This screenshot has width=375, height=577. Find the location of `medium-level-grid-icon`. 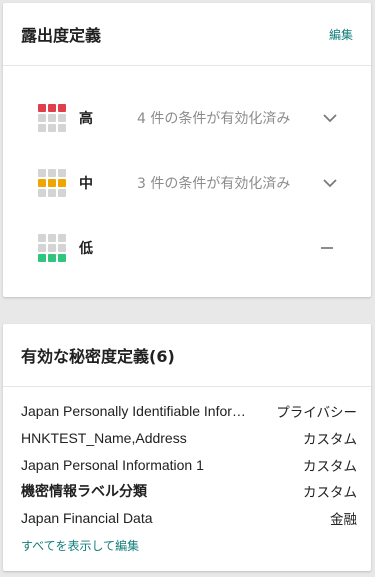

medium-level-grid-icon is located at coordinates (52, 183).